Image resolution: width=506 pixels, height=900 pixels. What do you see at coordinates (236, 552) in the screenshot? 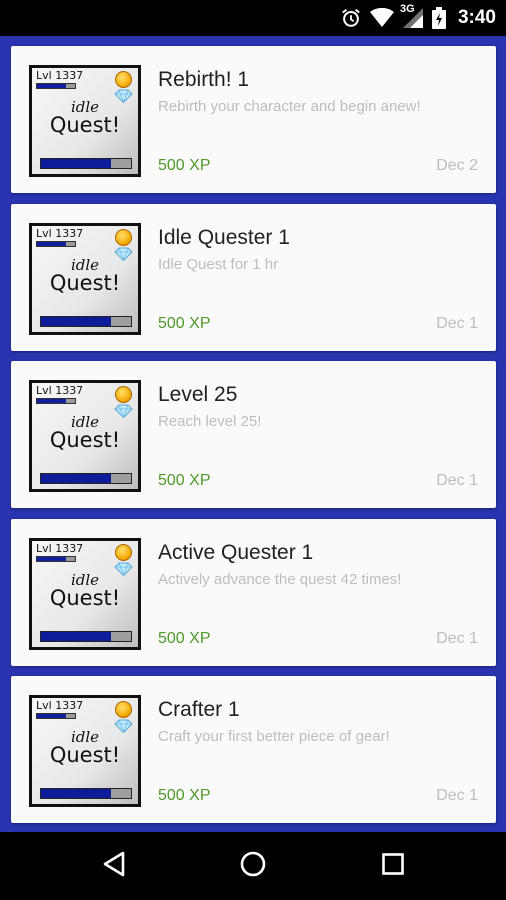
I see `achievement-title: Active Quester 1` at bounding box center [236, 552].